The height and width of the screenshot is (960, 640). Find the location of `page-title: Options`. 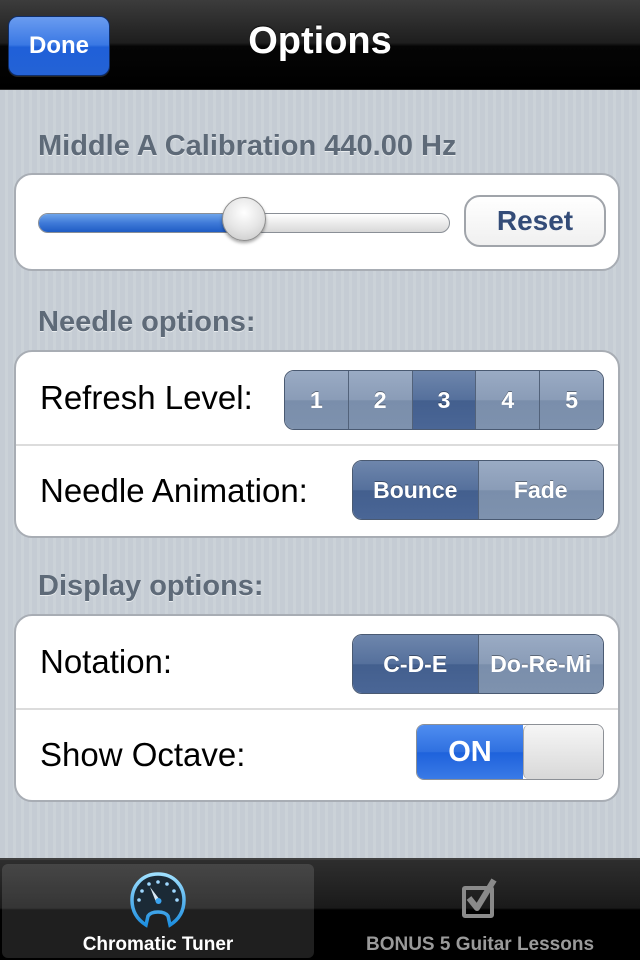

page-title: Options is located at coordinates (320, 41).